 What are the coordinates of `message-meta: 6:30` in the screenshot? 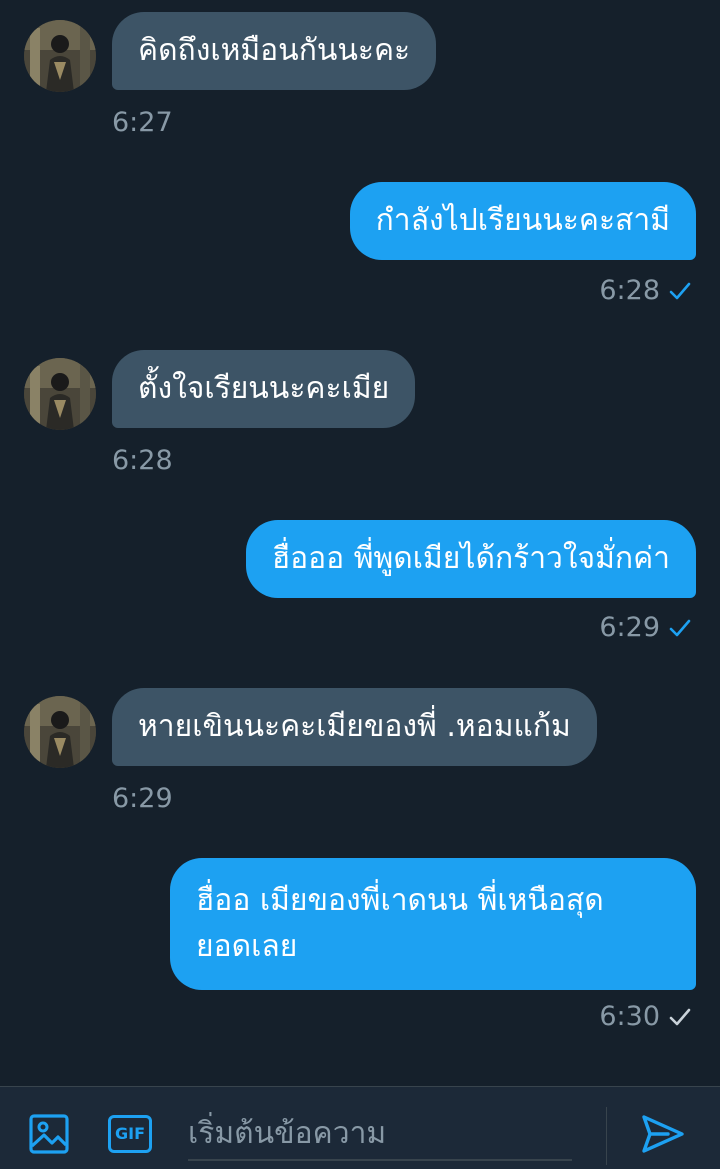 It's located at (645, 1017).